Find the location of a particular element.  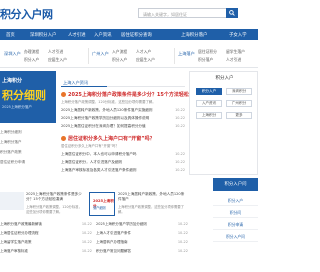

subnav-title: 广州入户 is located at coordinates (100, 54).